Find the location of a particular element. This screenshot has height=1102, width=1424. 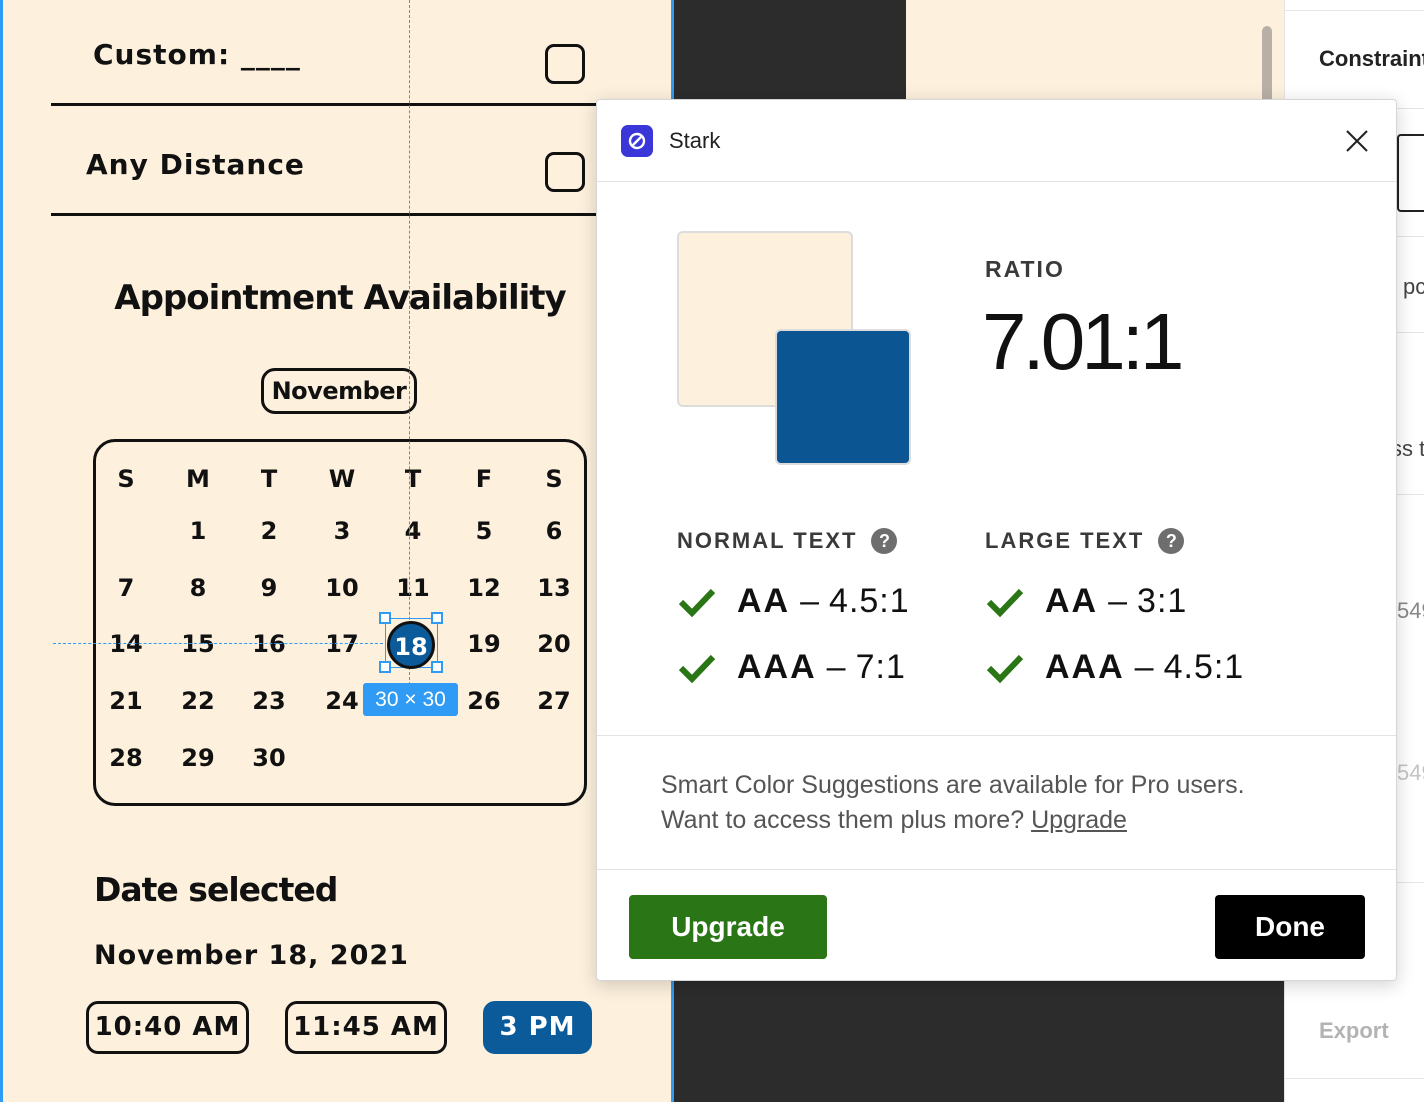

calendar-day: 6 is located at coordinates (554, 531).